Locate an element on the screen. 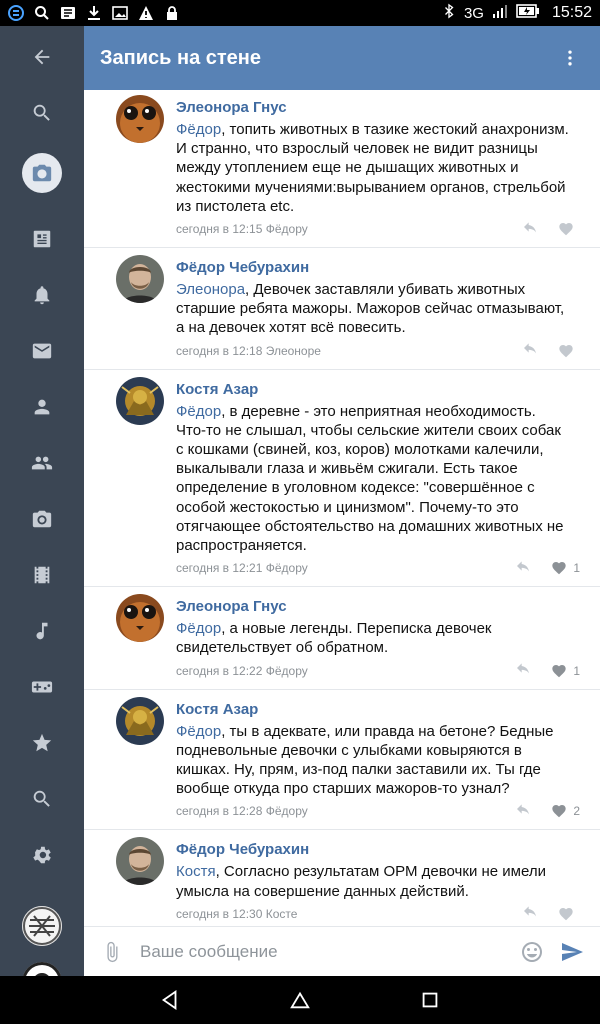 This screenshot has width=600, height=1024. app-icon is located at coordinates (16, 13).